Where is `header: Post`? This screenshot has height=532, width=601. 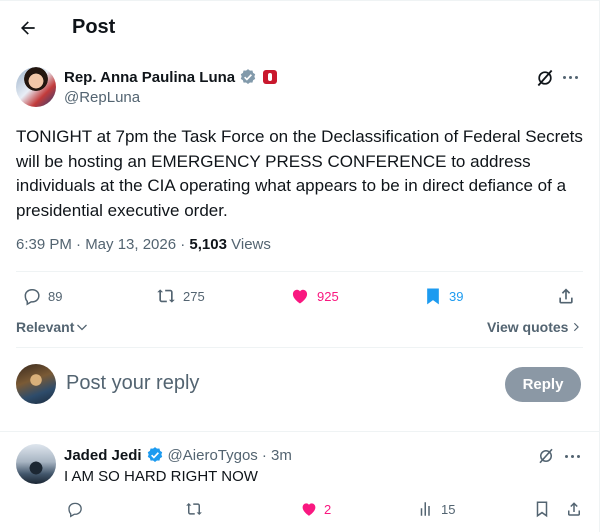
header: Post is located at coordinates (300, 29).